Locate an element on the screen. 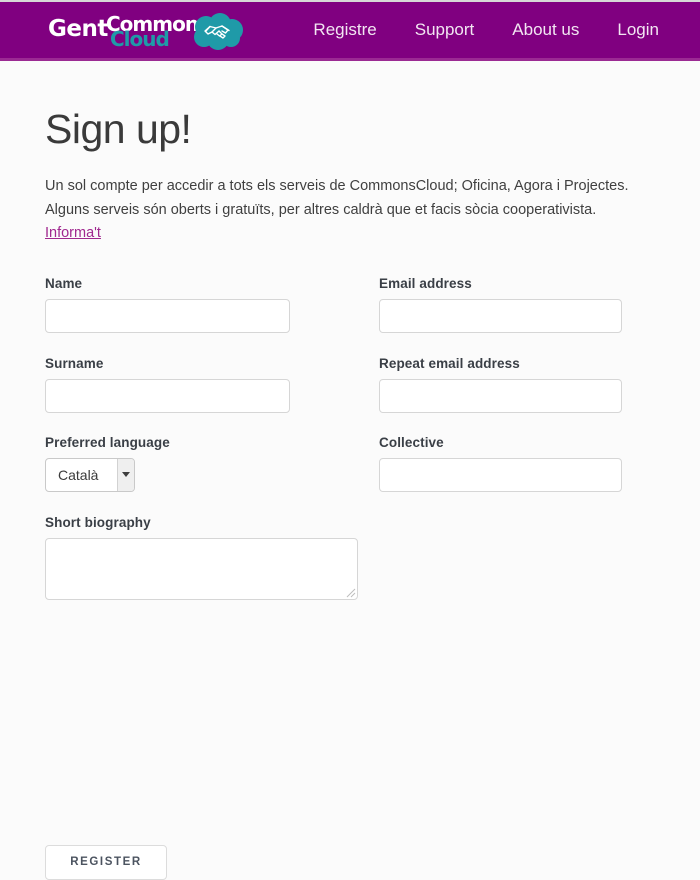  label-surname: Surname is located at coordinates (74, 363).